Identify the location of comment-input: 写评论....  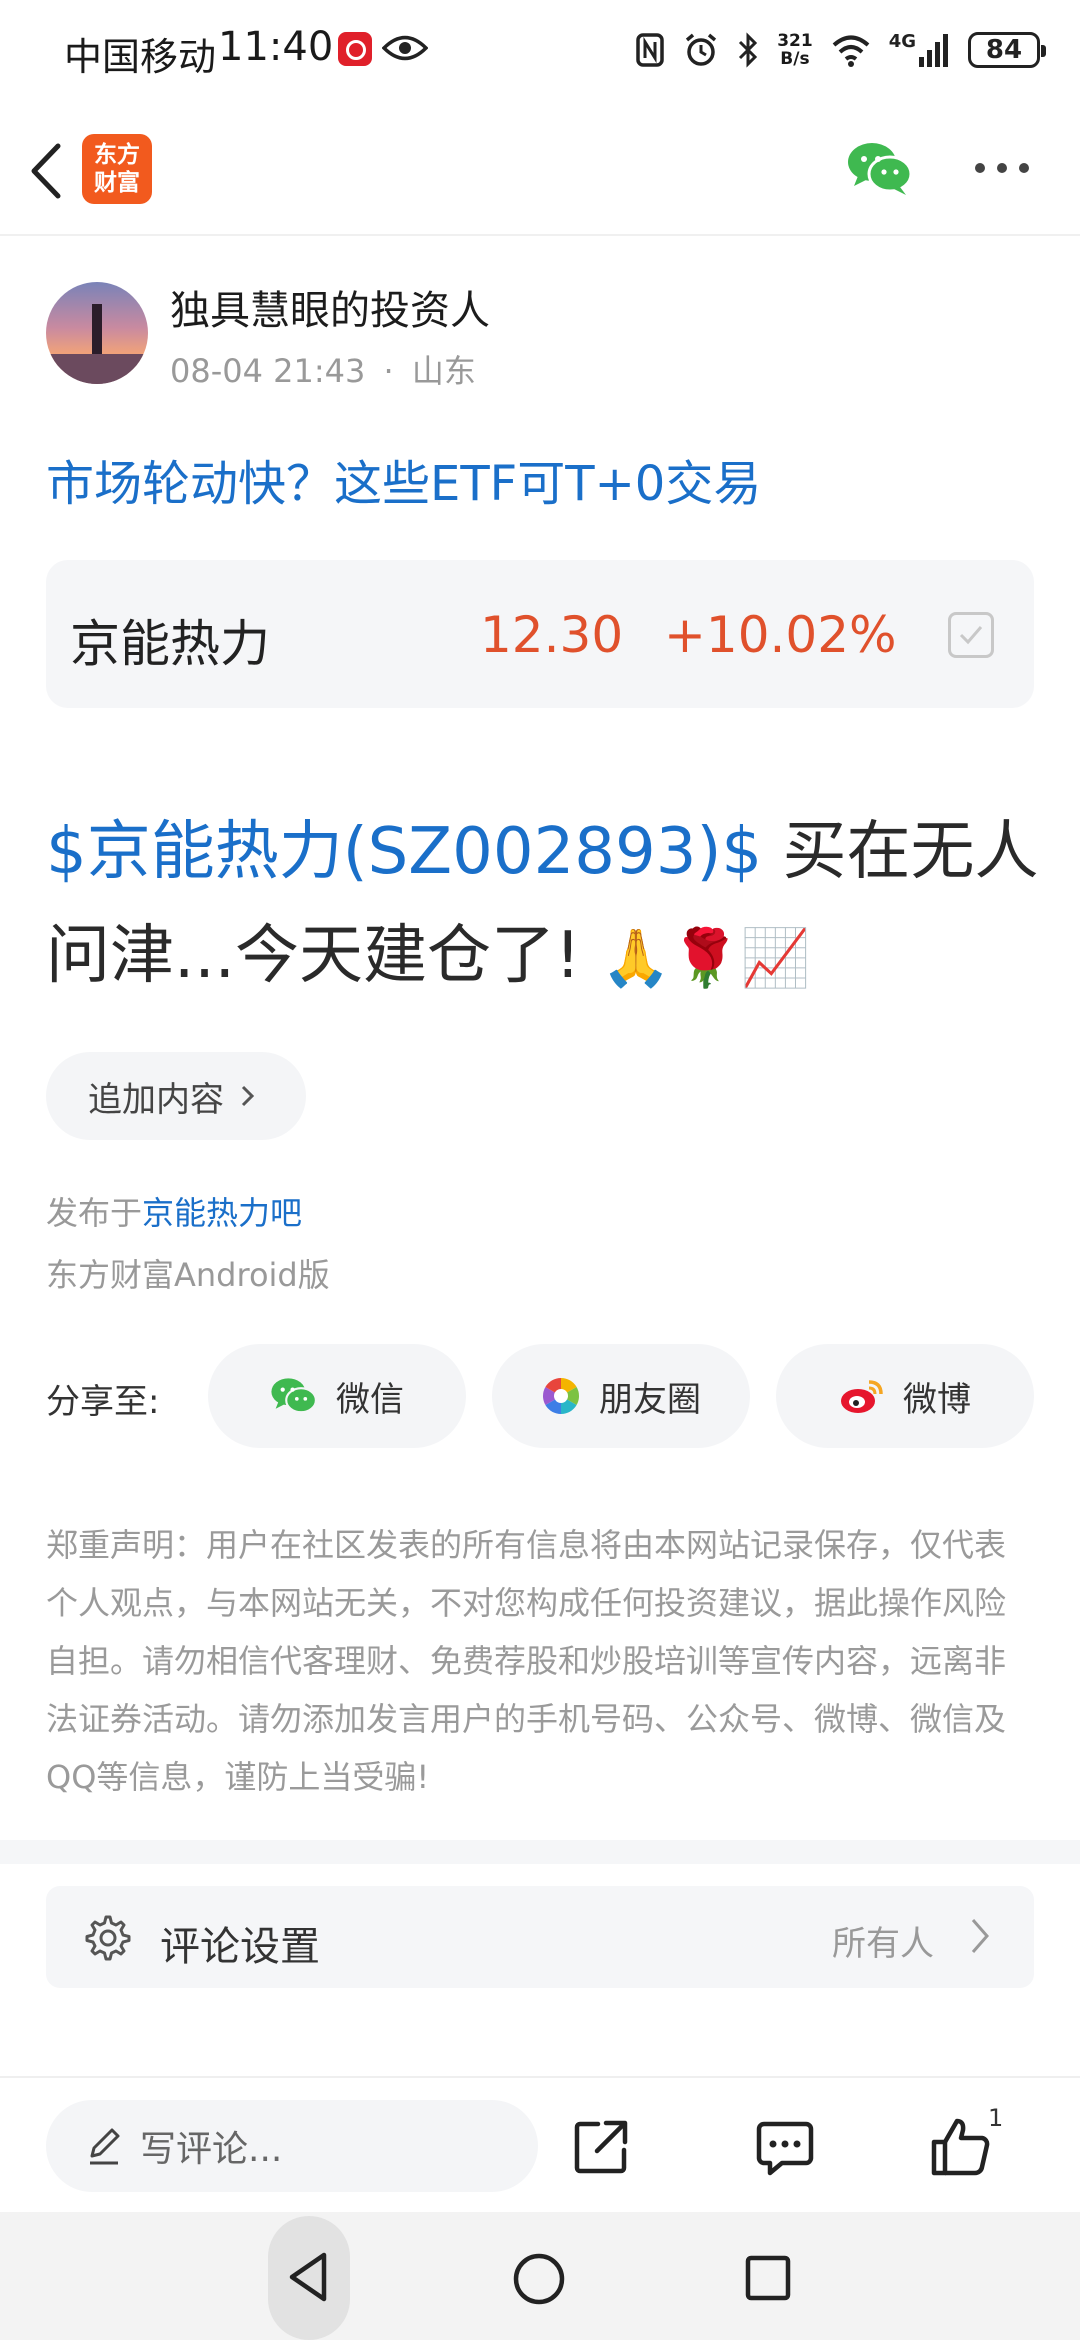
(292, 2146).